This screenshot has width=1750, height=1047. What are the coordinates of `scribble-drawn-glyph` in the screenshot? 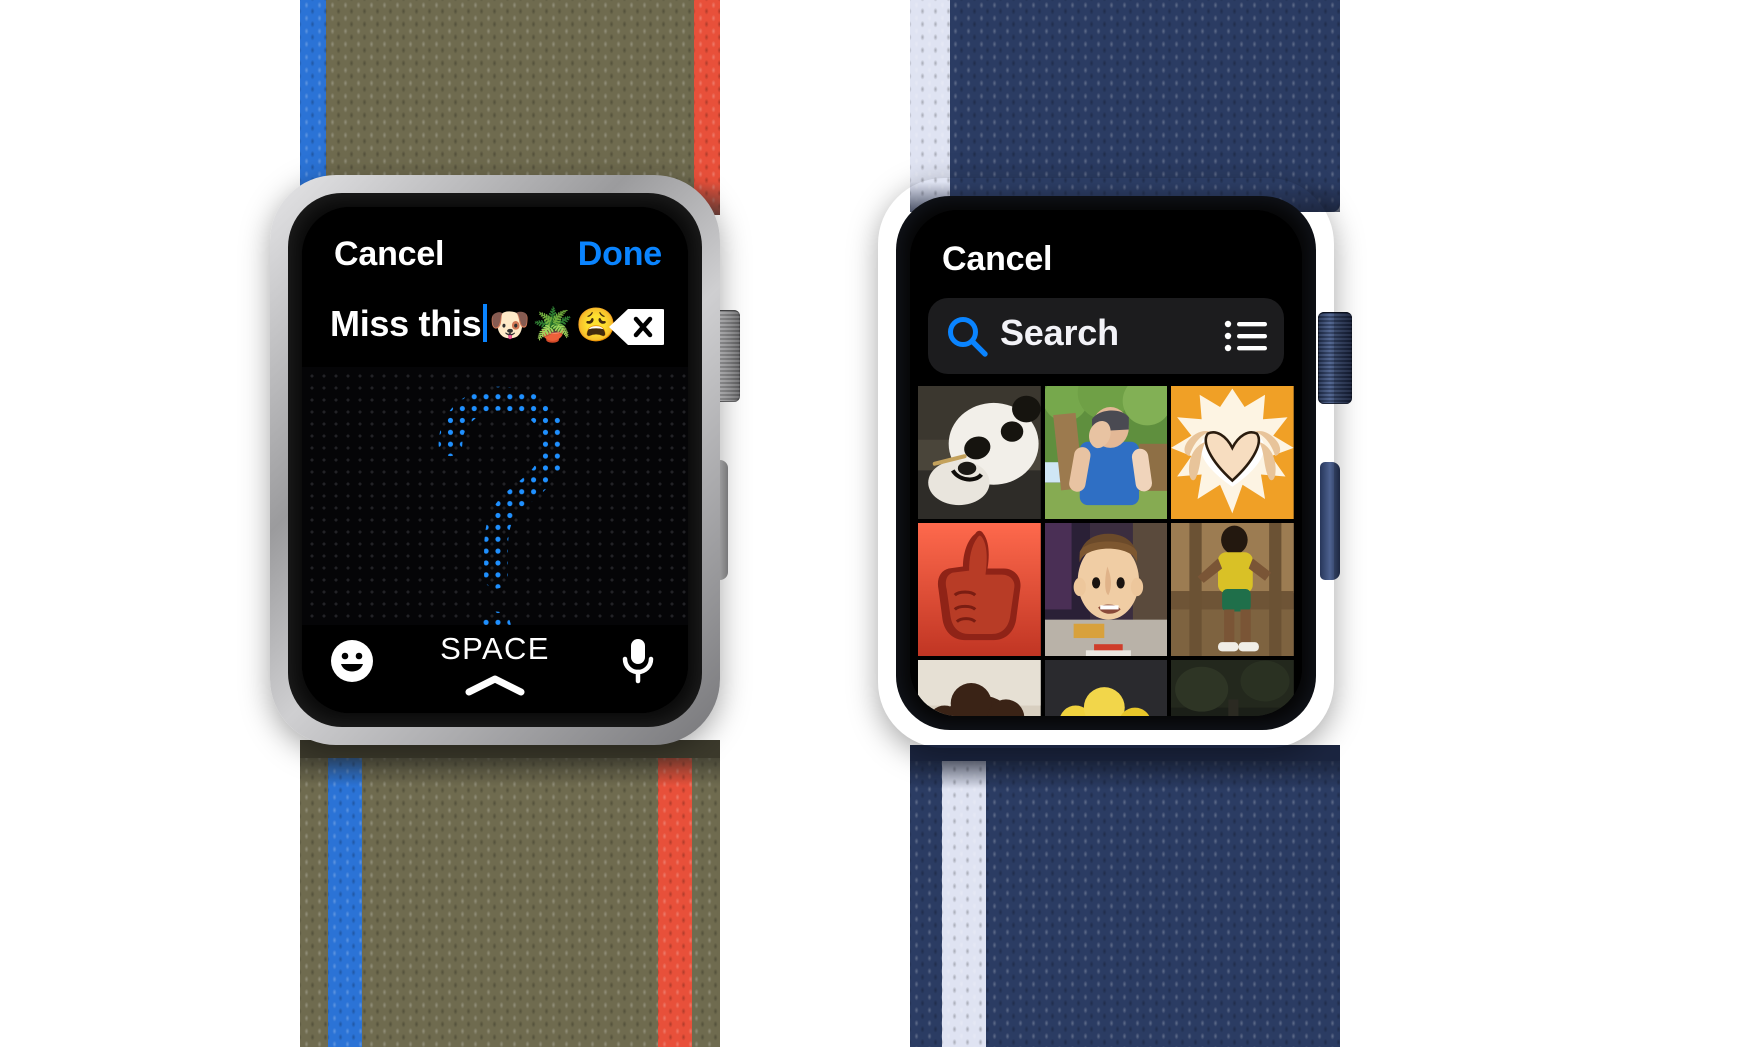 It's located at (495, 530).